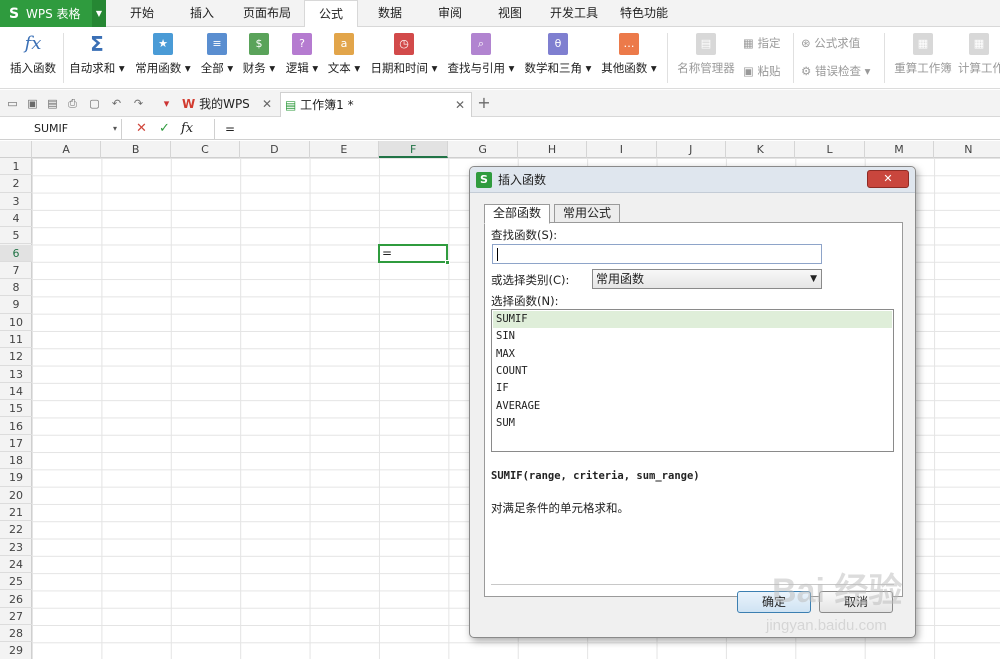 The image size is (1000, 659). What do you see at coordinates (16, 357) in the screenshot?
I see `row-header-12: 12` at bounding box center [16, 357].